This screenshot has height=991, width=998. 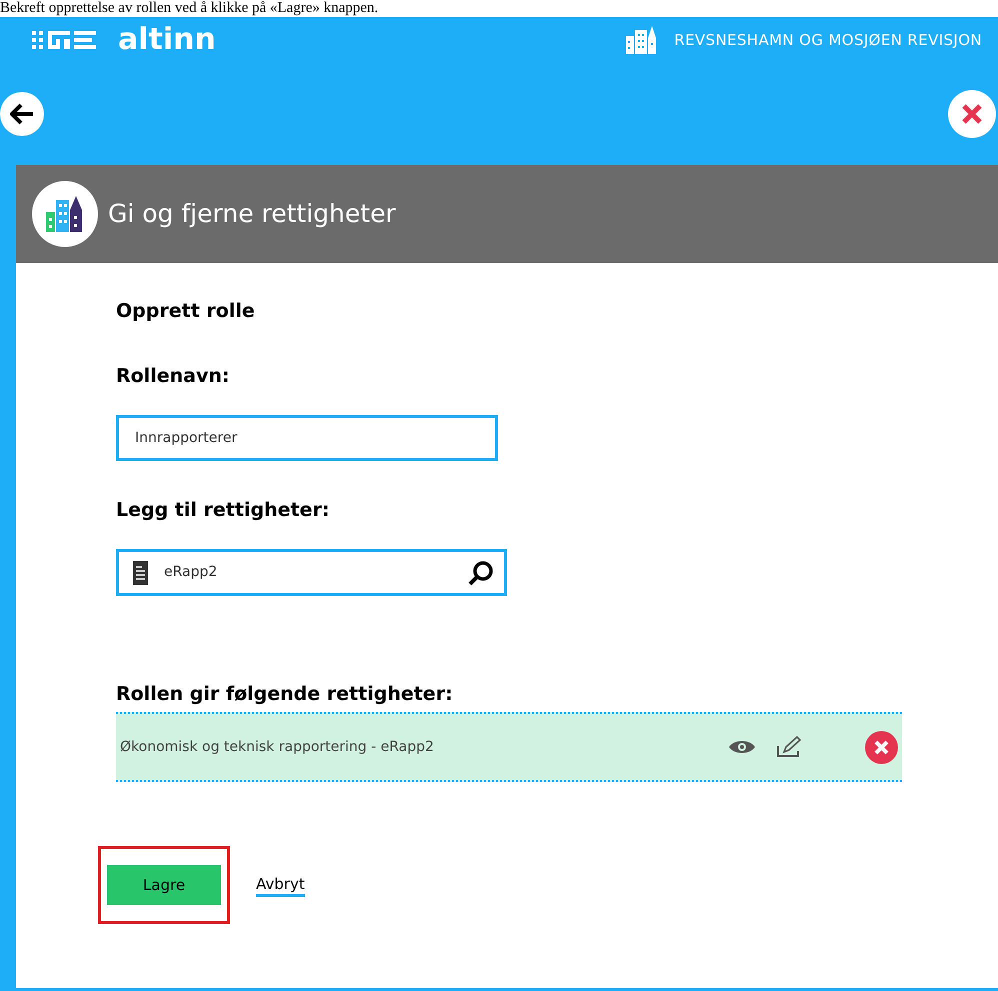 I want to click on panel-title: Gi og fjerne rettigheter, so click(x=252, y=214).